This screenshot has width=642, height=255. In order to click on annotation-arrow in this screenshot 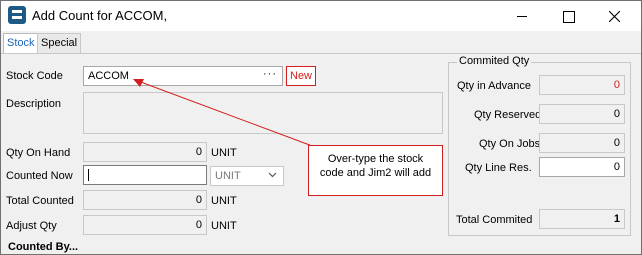, I will do `click(224, 113)`.